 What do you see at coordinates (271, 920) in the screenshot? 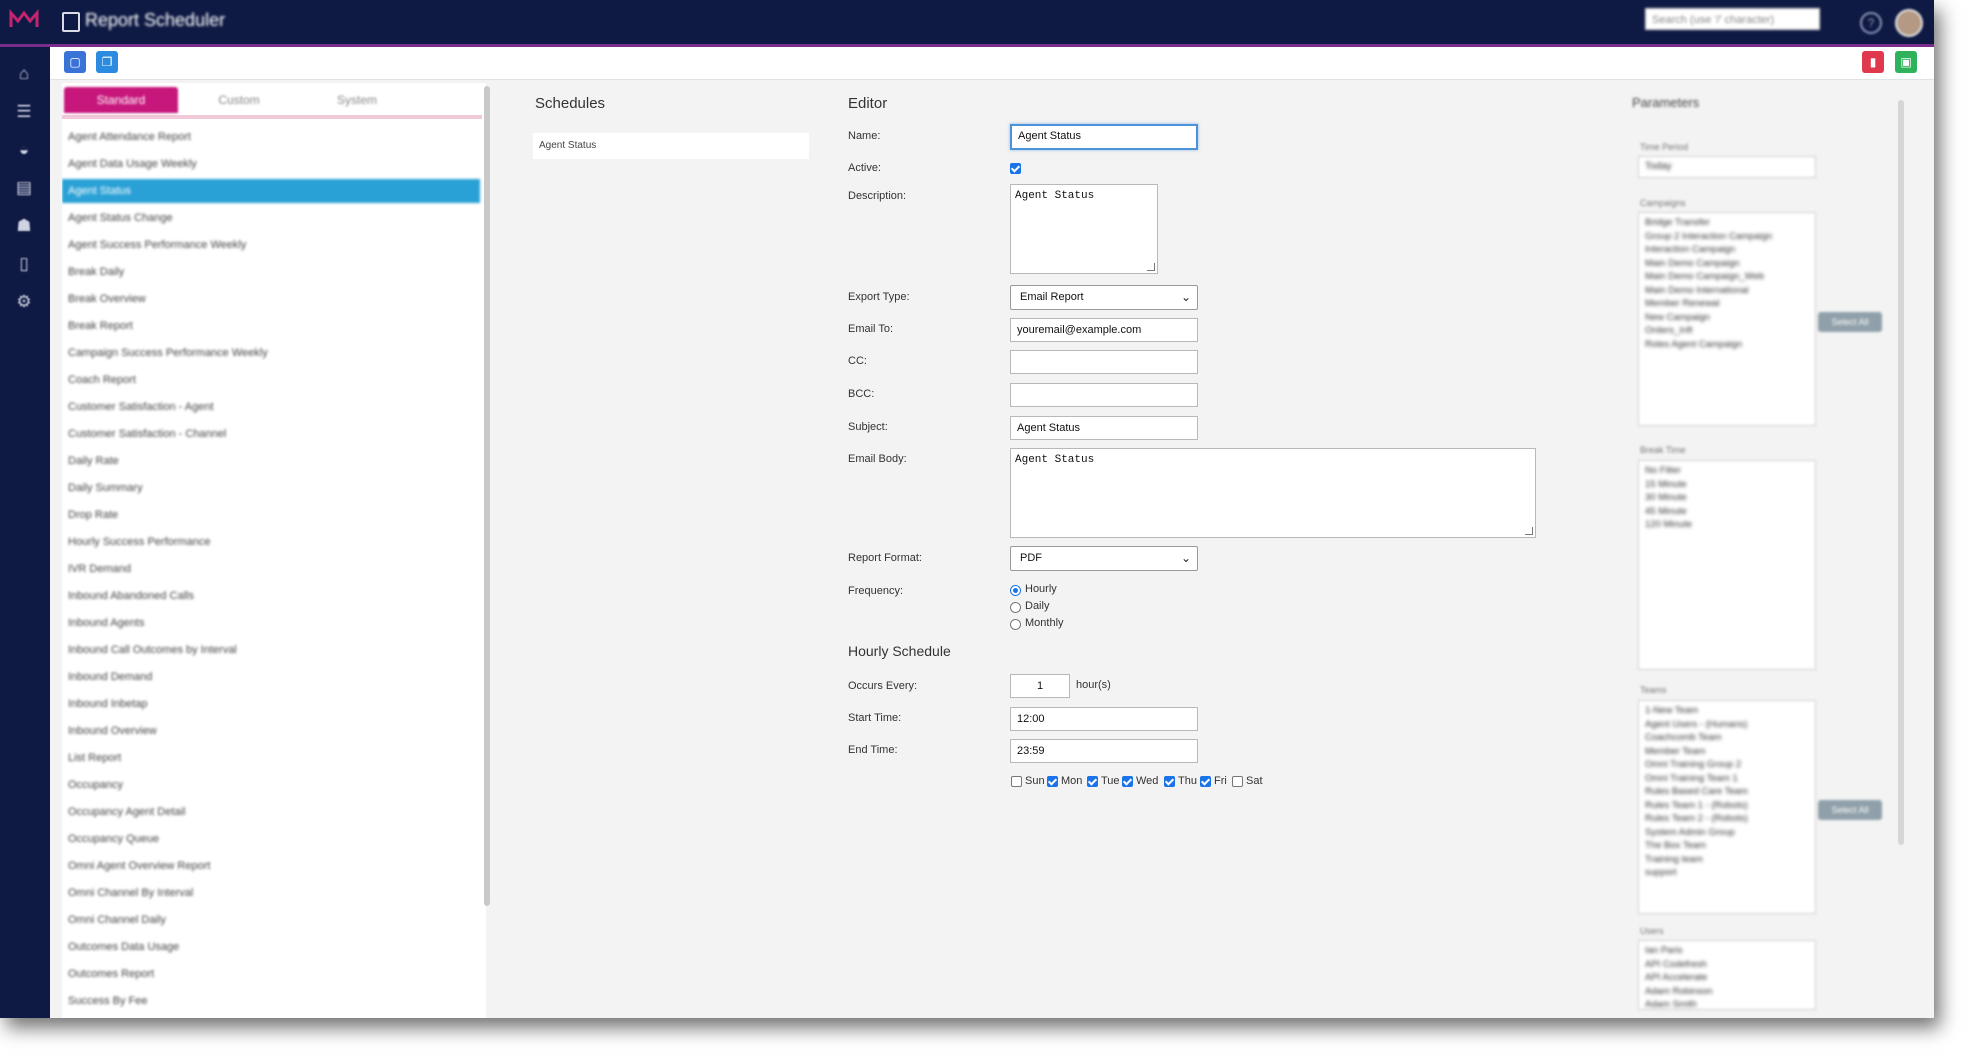
I see `report-list-item: Omni Channel Daily` at bounding box center [271, 920].